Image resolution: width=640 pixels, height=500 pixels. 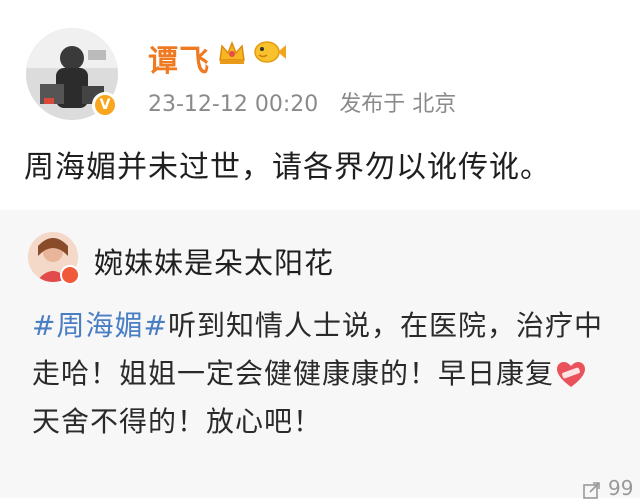 What do you see at coordinates (105, 105) in the screenshot?
I see `verified-badge-icon: V` at bounding box center [105, 105].